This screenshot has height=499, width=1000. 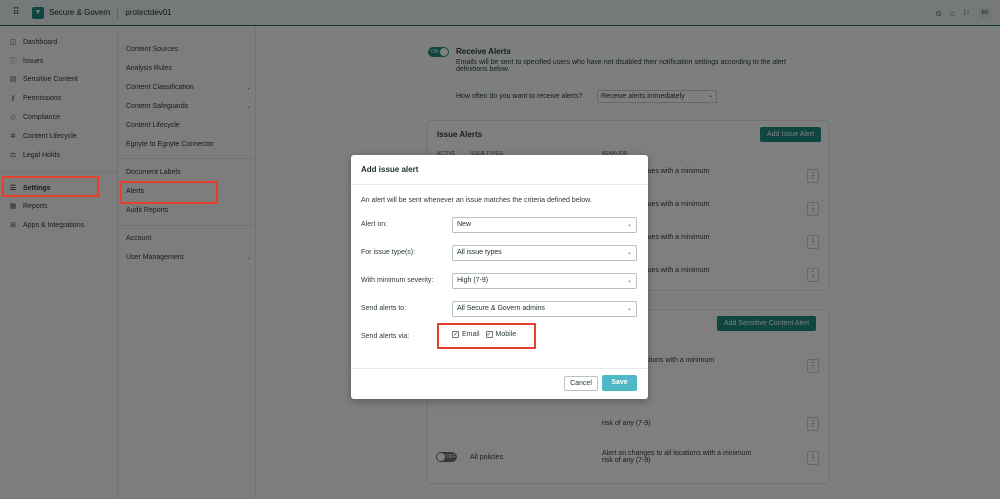 What do you see at coordinates (499, 170) in the screenshot?
I see `dialog-title: Add issue alert` at bounding box center [499, 170].